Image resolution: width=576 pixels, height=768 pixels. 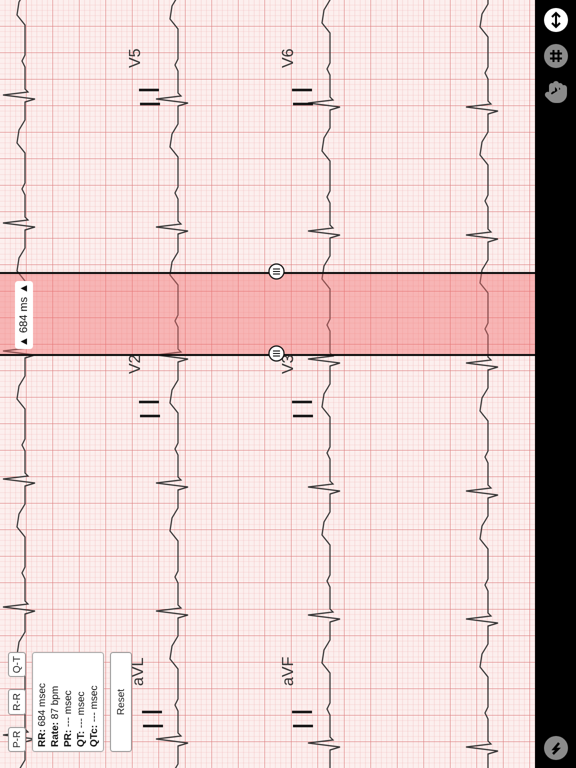 I want to click on measurement-band, so click(x=267, y=314).